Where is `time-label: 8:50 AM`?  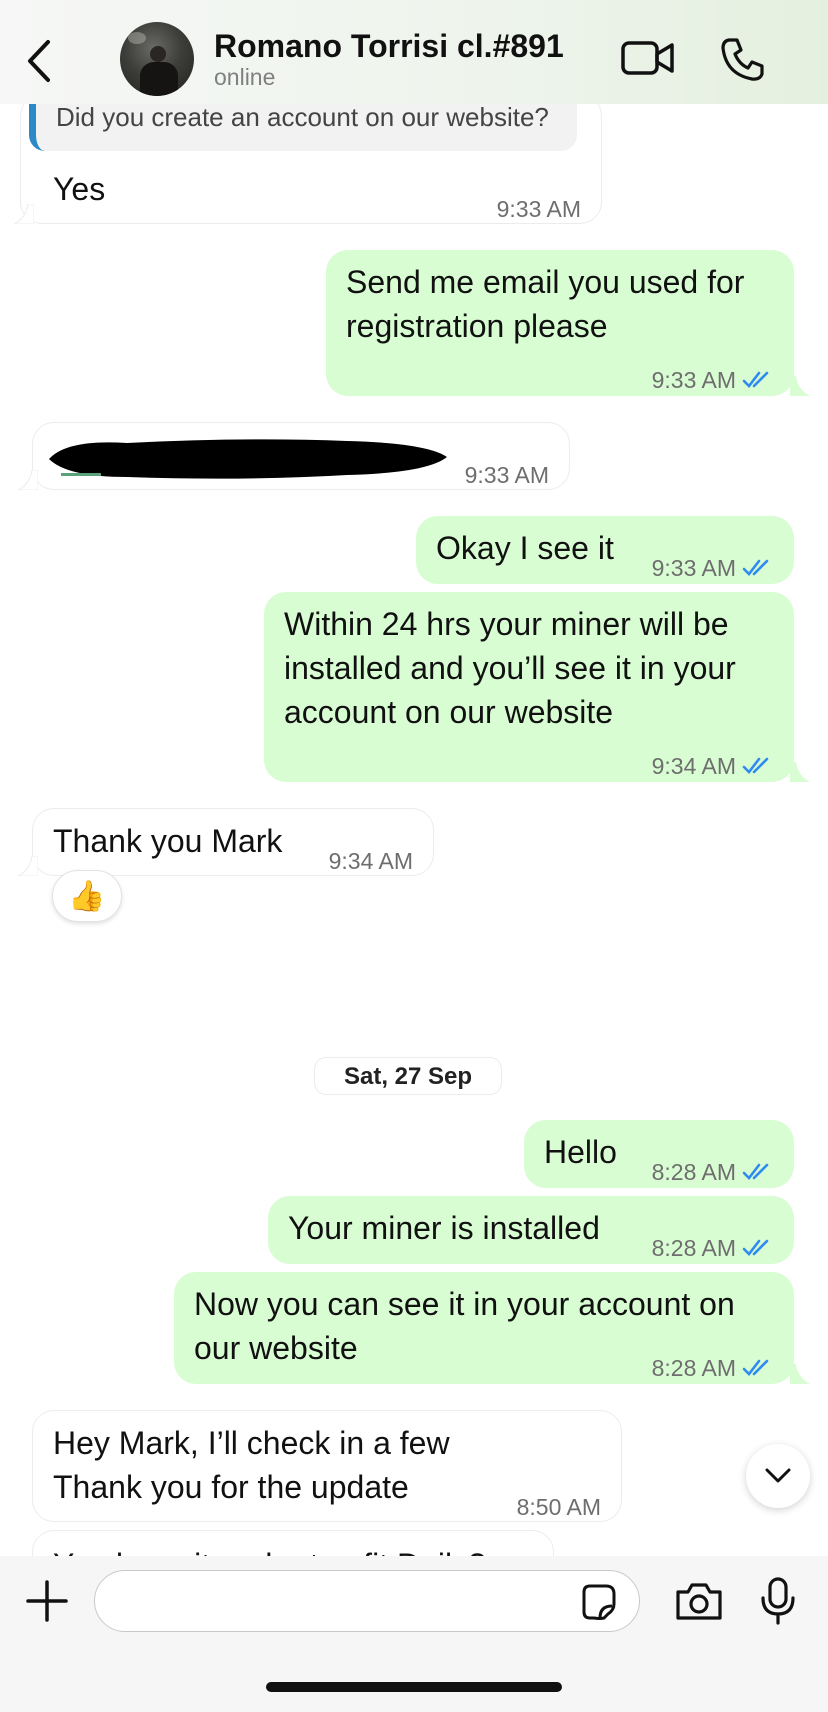 time-label: 8:50 AM is located at coordinates (558, 1507).